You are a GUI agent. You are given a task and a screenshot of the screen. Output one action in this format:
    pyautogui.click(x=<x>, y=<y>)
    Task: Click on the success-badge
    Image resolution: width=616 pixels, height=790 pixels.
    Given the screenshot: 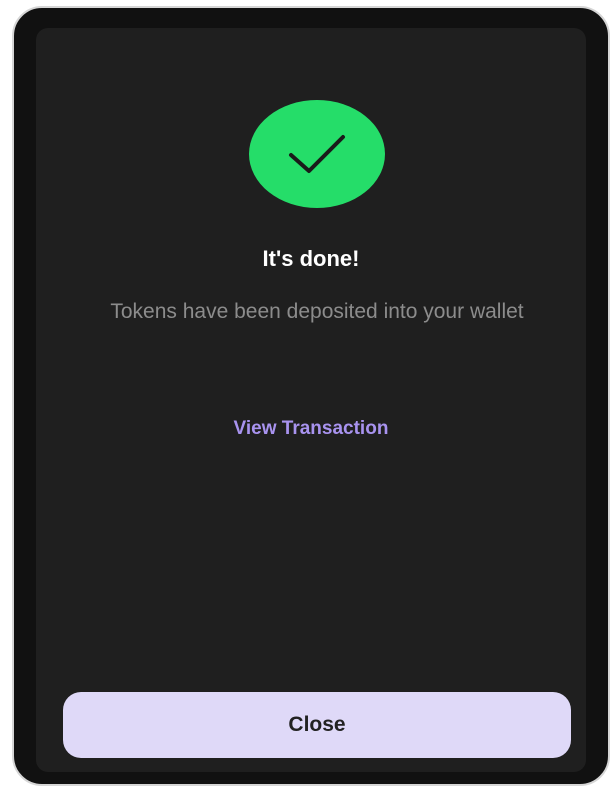 What is the action you would take?
    pyautogui.click(x=317, y=154)
    